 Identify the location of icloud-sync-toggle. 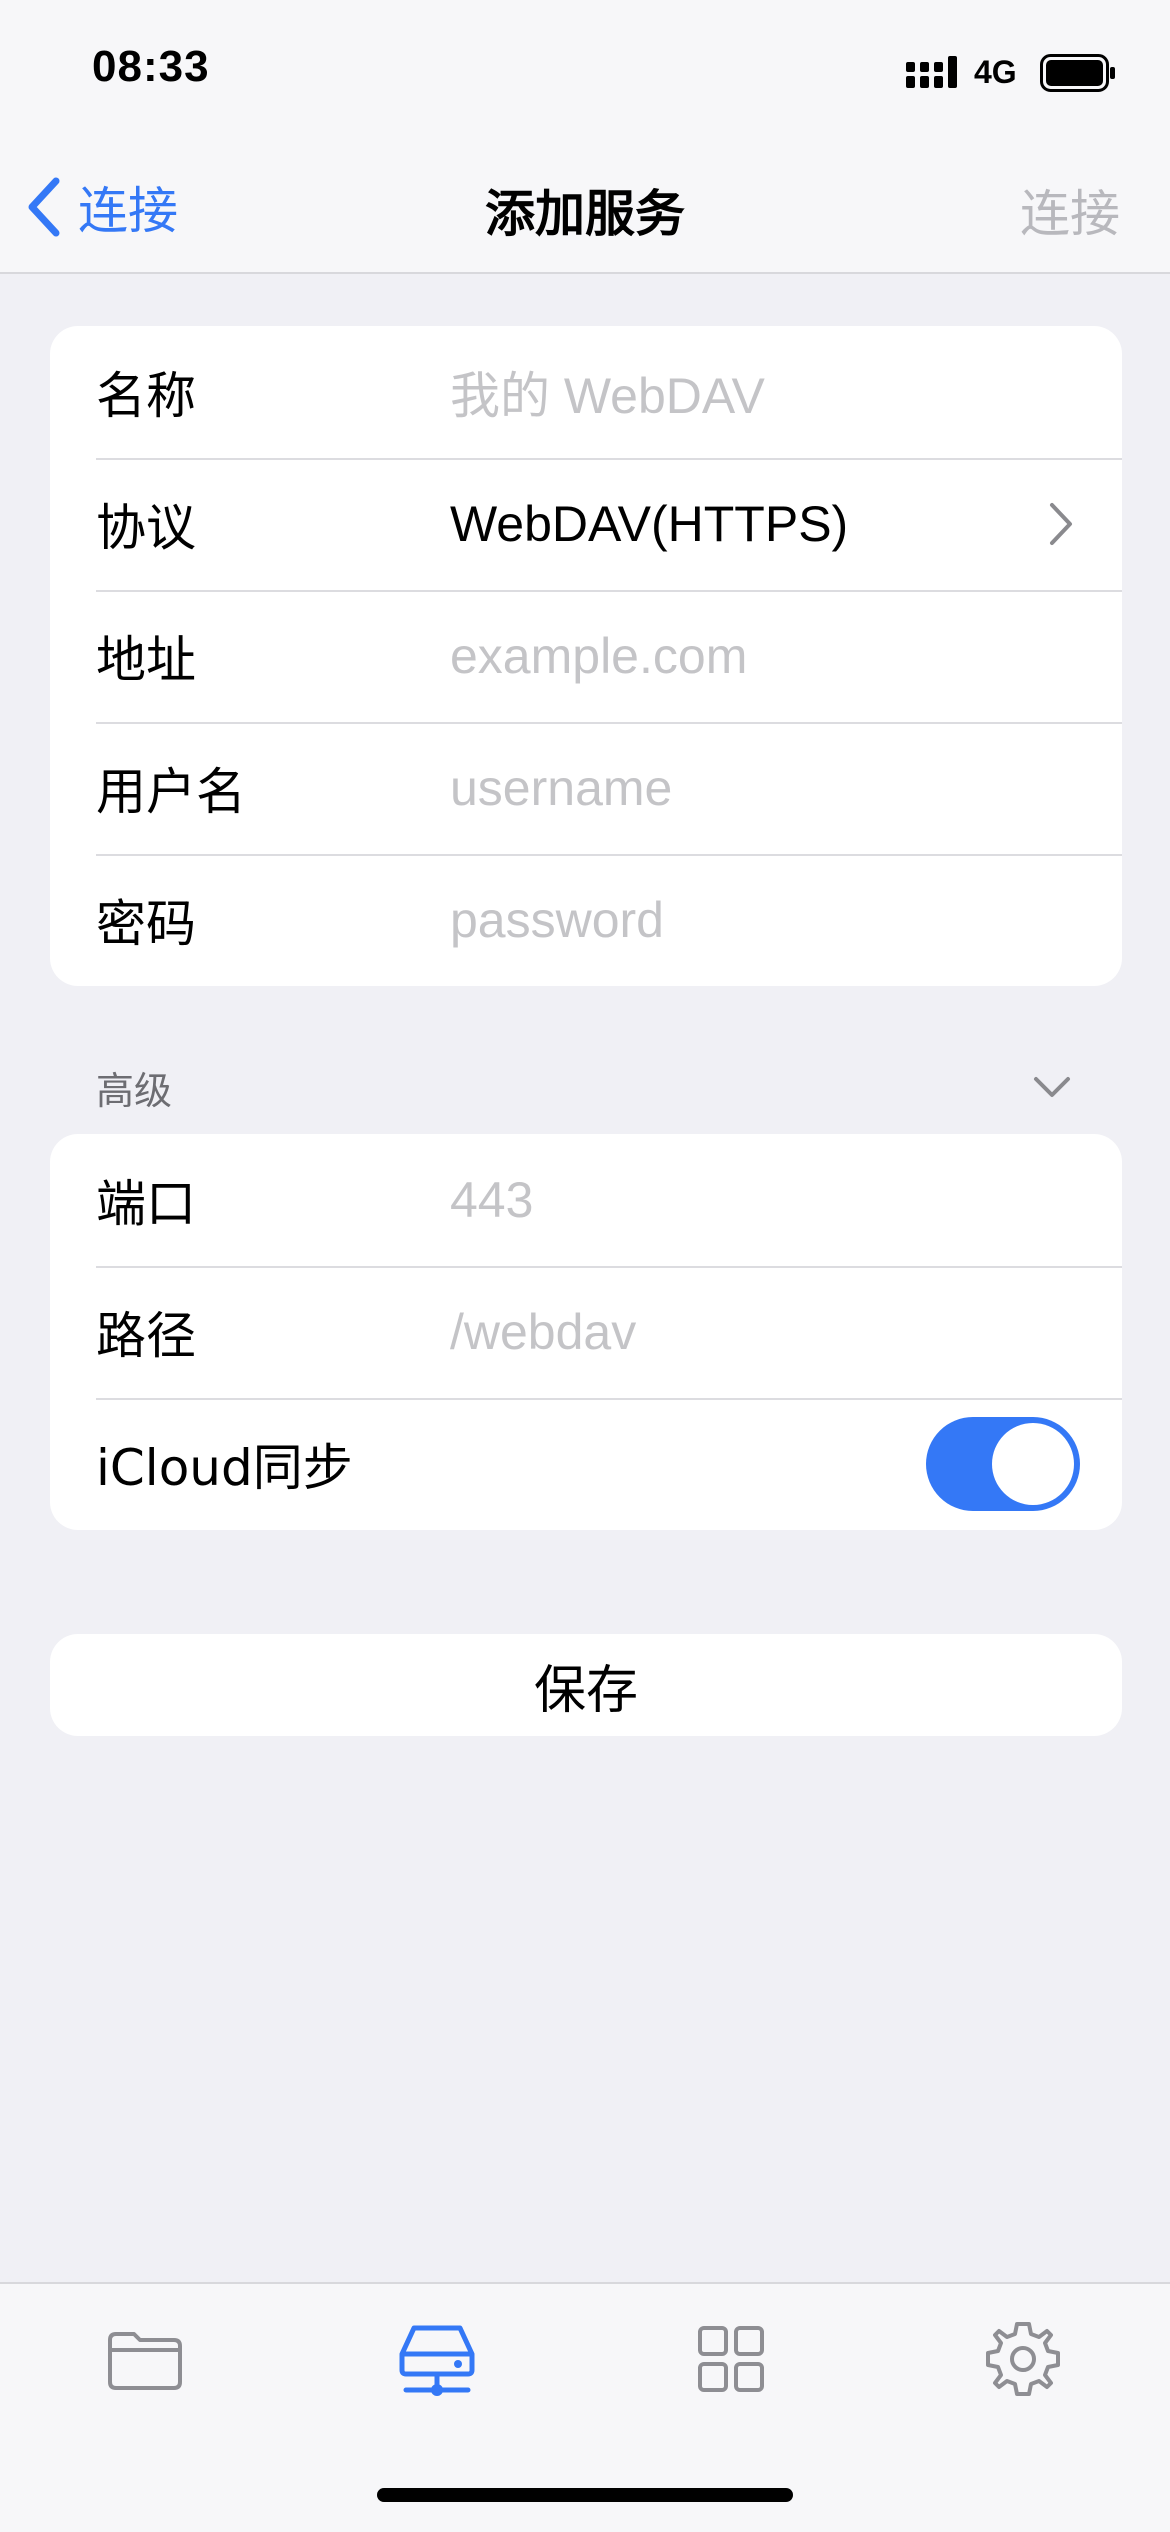
(1003, 1464).